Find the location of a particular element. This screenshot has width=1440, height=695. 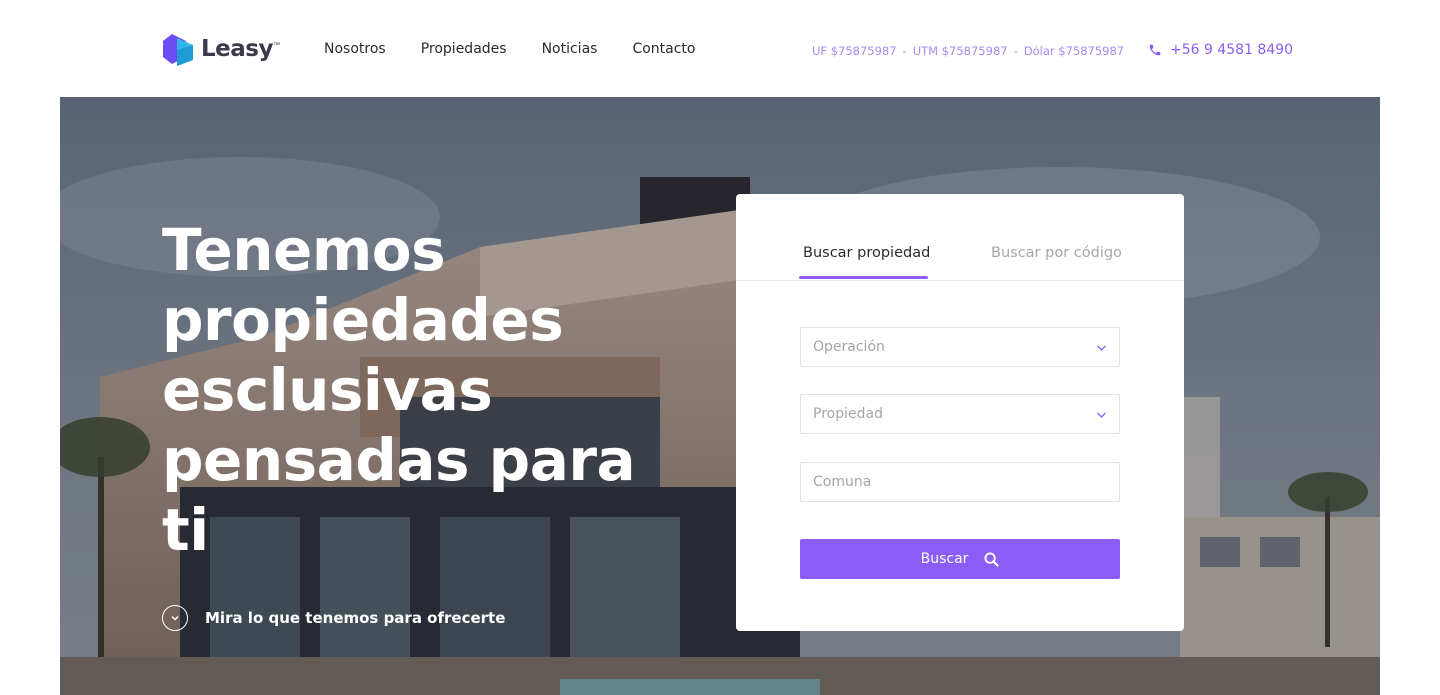

chevron-down-circle-icon is located at coordinates (175, 618).